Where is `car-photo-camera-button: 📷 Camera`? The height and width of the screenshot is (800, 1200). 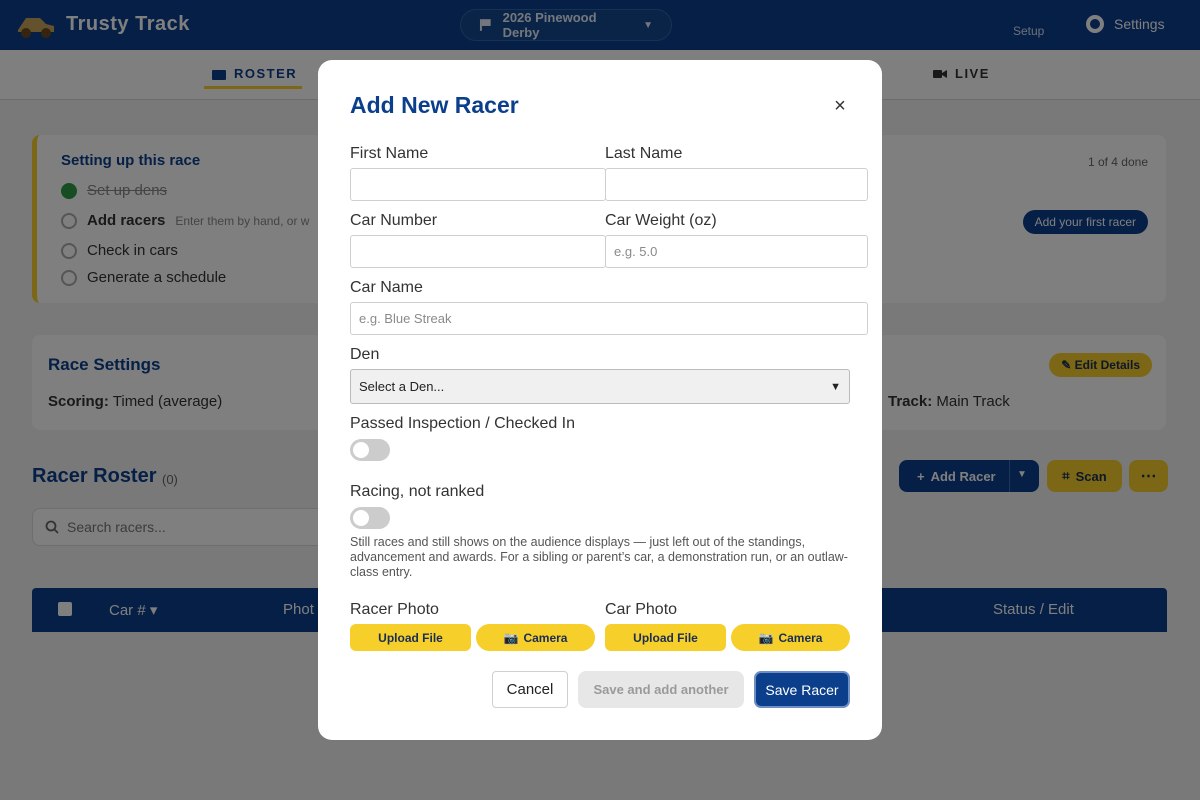
car-photo-camera-button: 📷 Camera is located at coordinates (790, 637).